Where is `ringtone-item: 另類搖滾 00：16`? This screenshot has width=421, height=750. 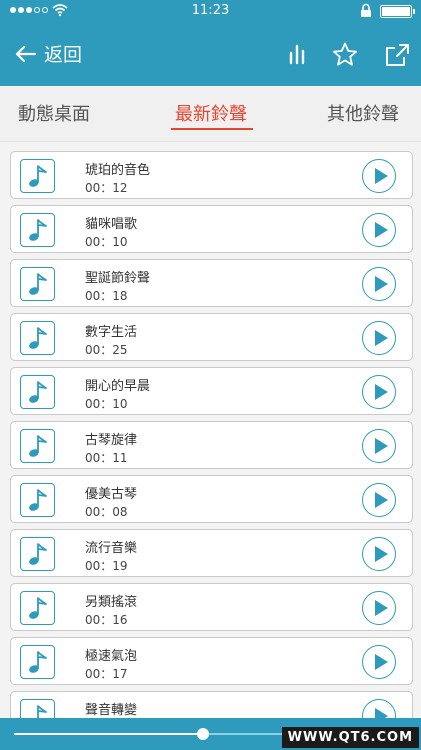 ringtone-item: 另類搖滾 00：16 is located at coordinates (211, 607).